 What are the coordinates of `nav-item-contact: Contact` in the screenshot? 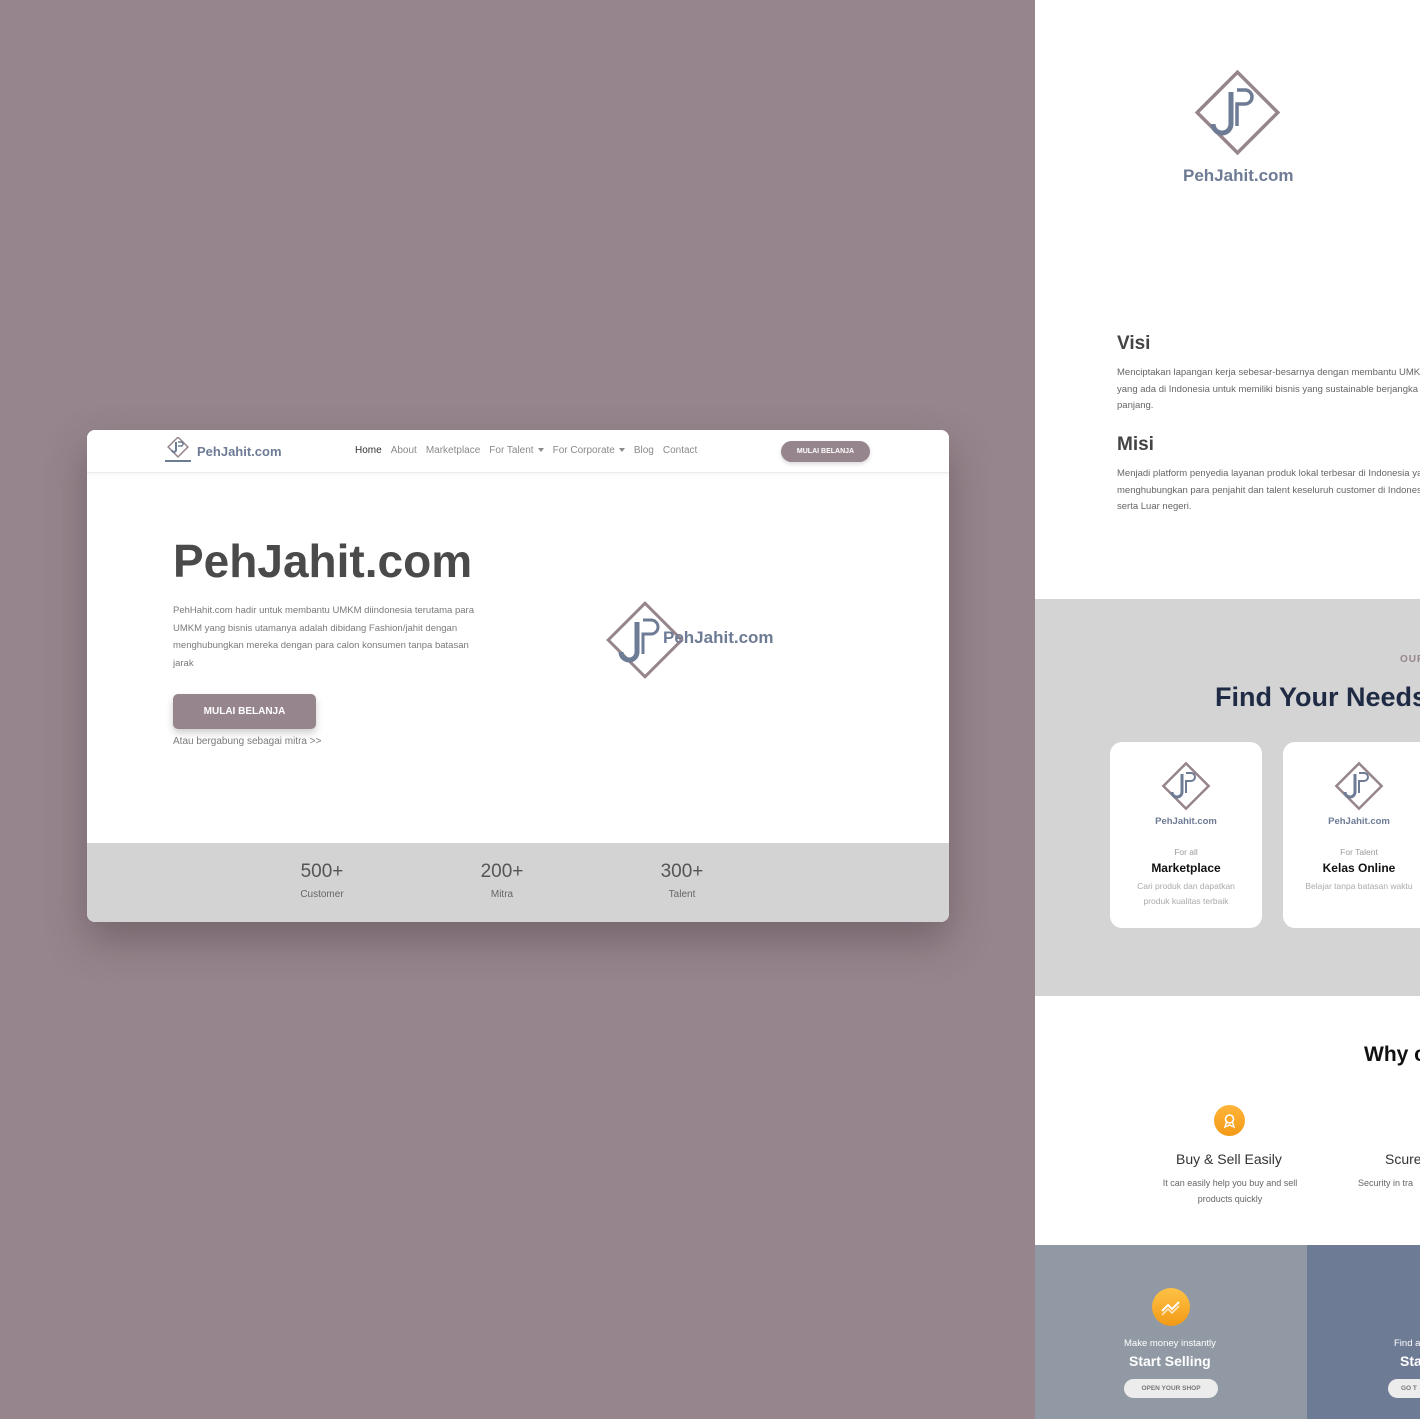 It's located at (680, 450).